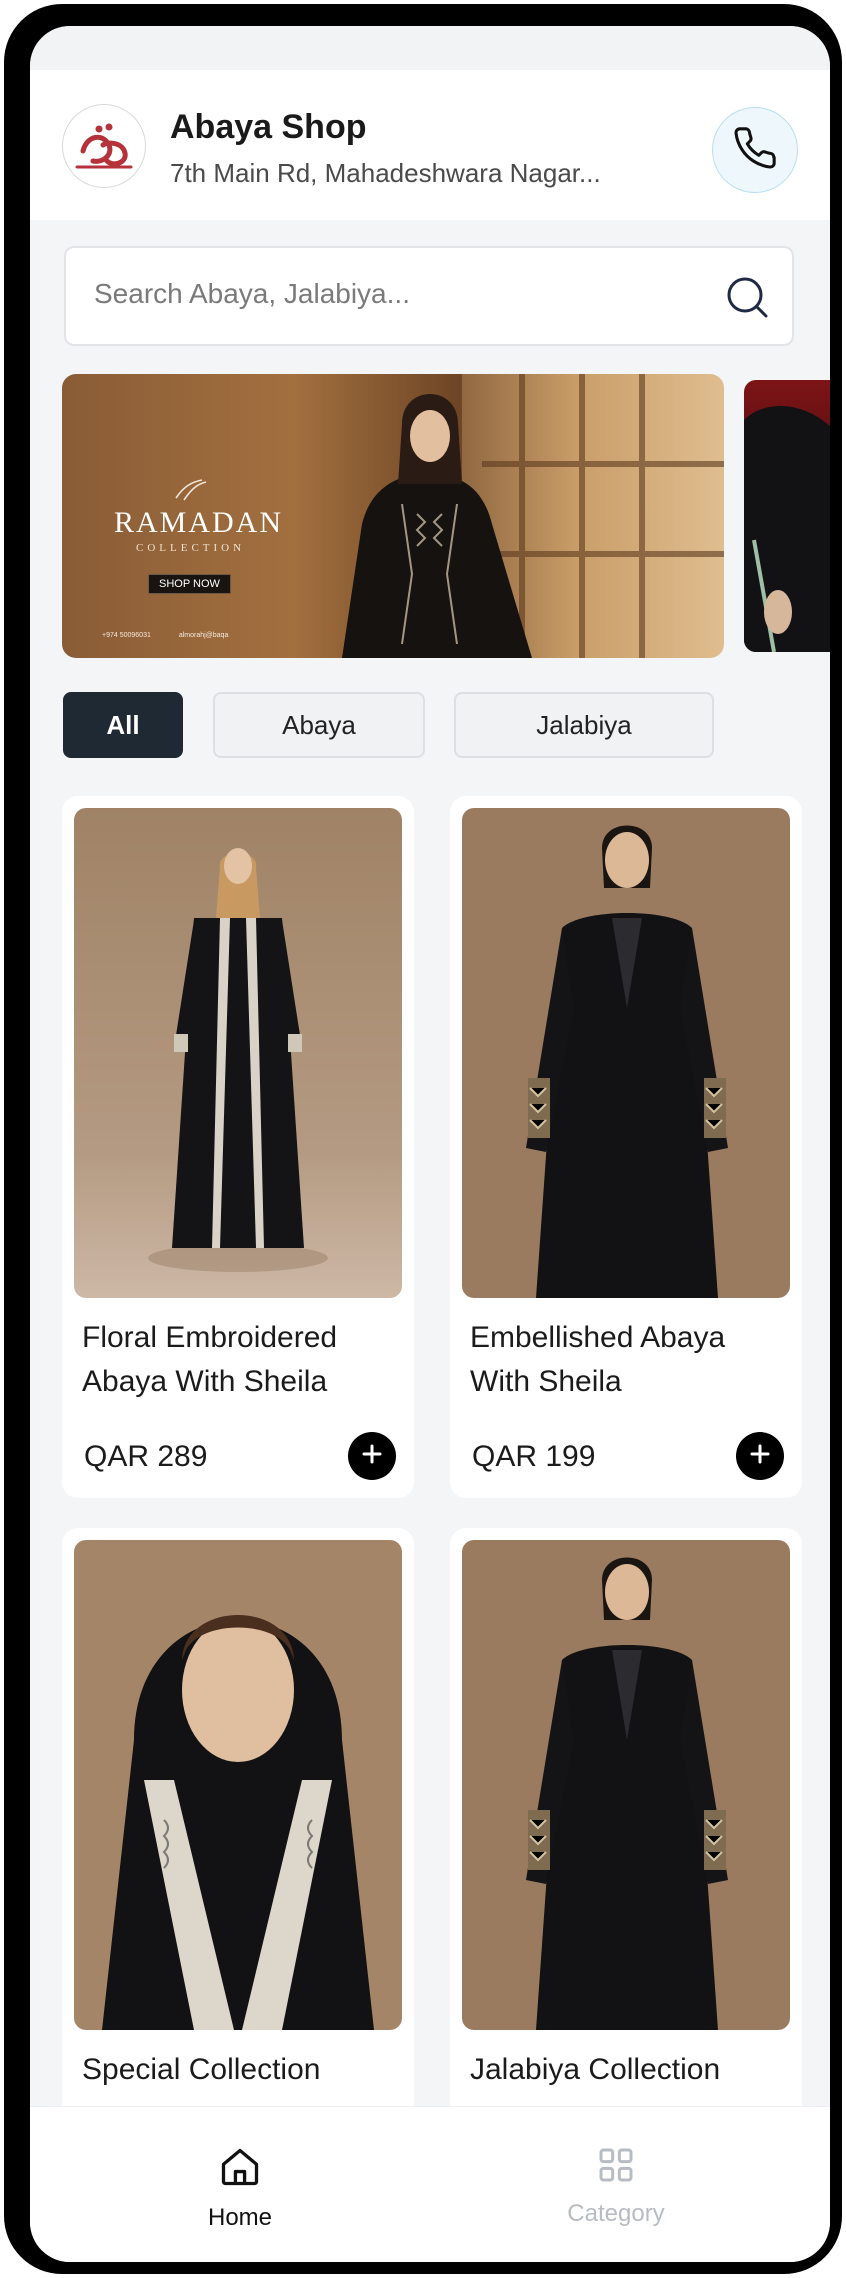 This screenshot has height=2278, width=846. Describe the element at coordinates (191, 490) in the screenshot. I see `banner-calligraphy-icon` at that location.